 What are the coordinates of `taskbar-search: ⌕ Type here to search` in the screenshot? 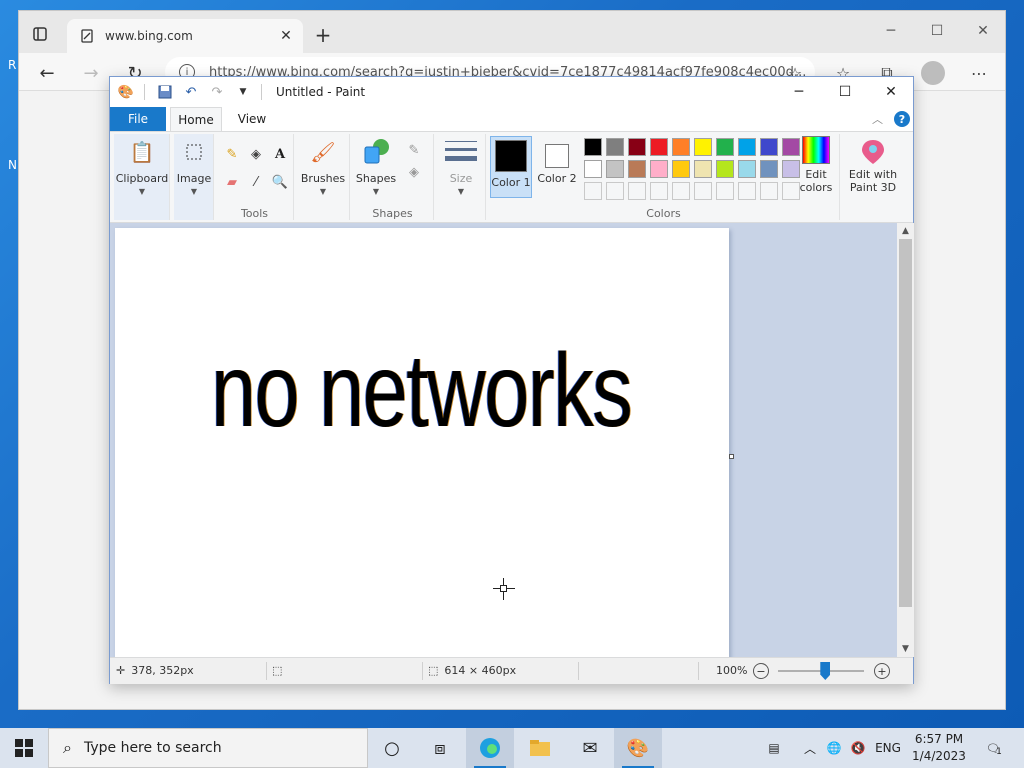 It's located at (208, 748).